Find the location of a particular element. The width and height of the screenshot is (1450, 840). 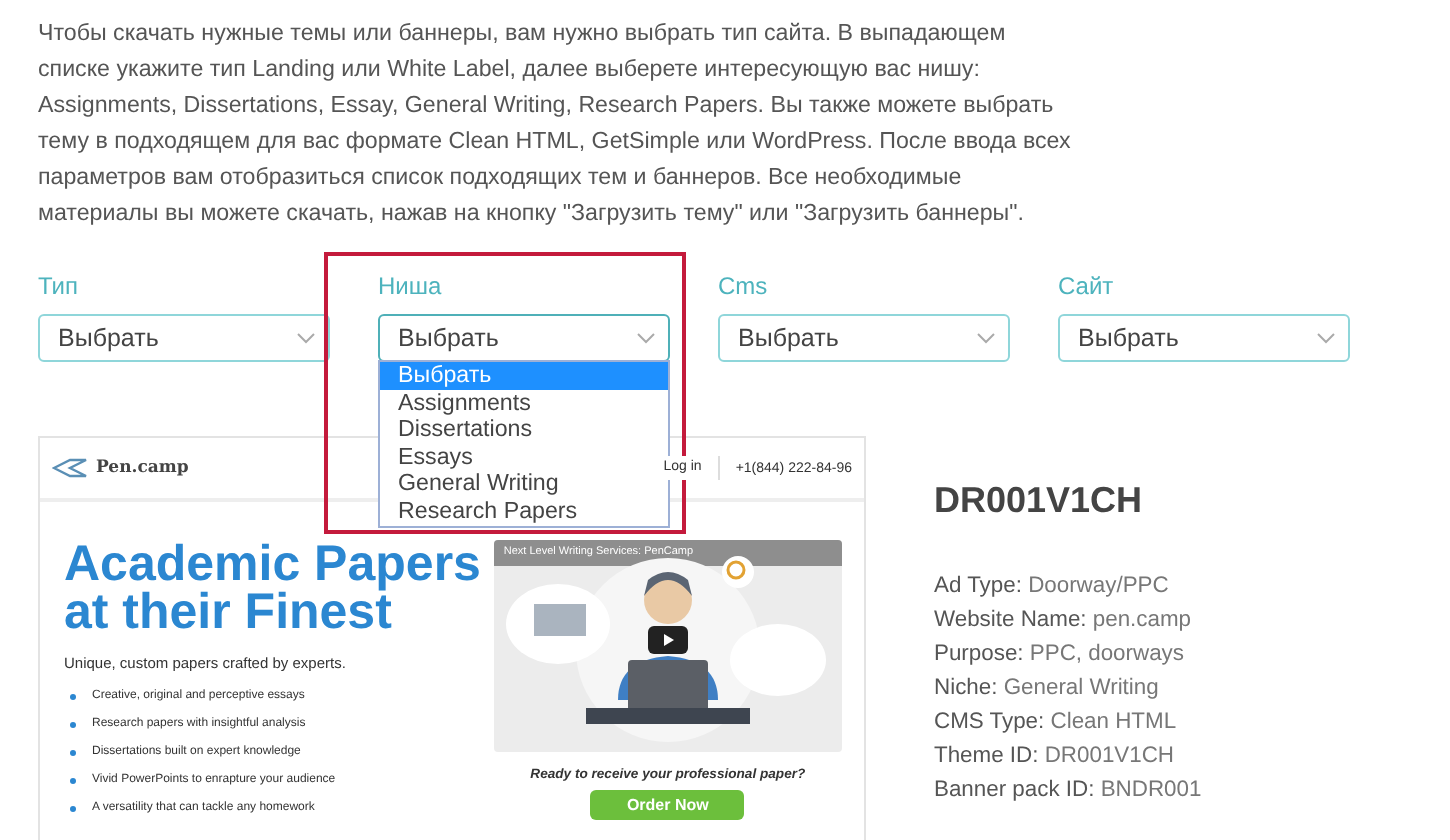

pen-logo-icon is located at coordinates (70, 468).